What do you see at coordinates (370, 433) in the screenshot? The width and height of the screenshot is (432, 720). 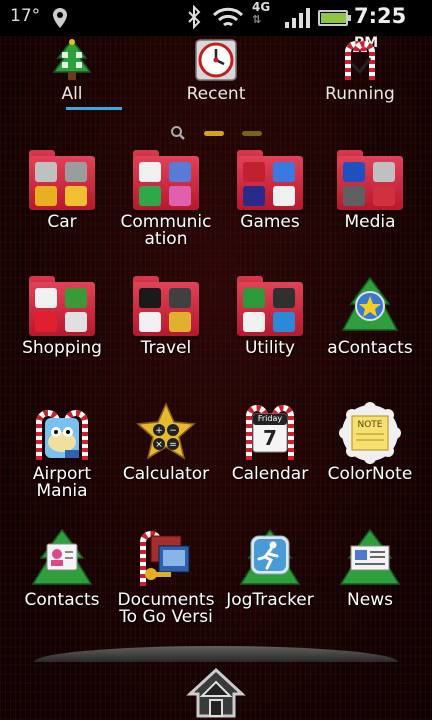 I see `colornote-icon: NOTE` at bounding box center [370, 433].